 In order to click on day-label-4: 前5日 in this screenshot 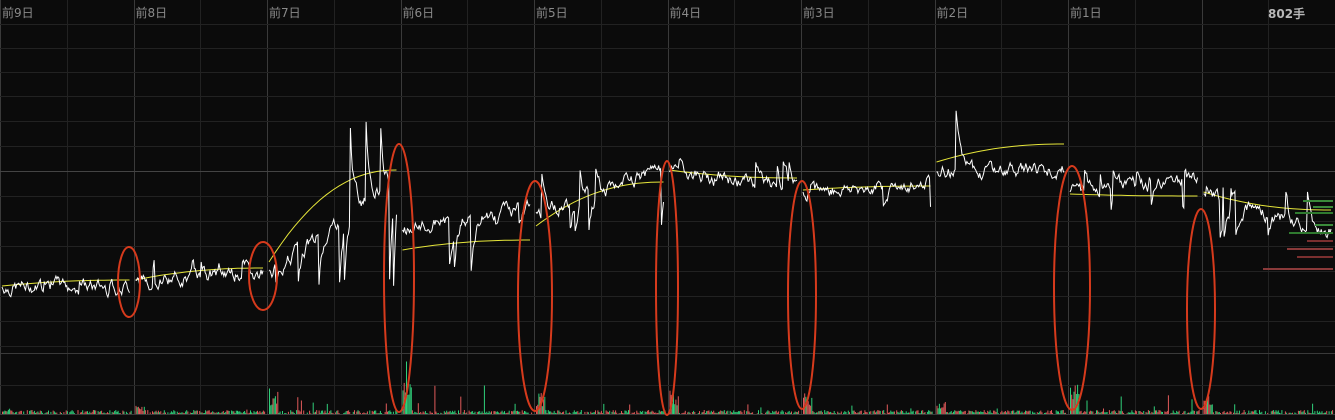, I will do `click(552, 12)`.